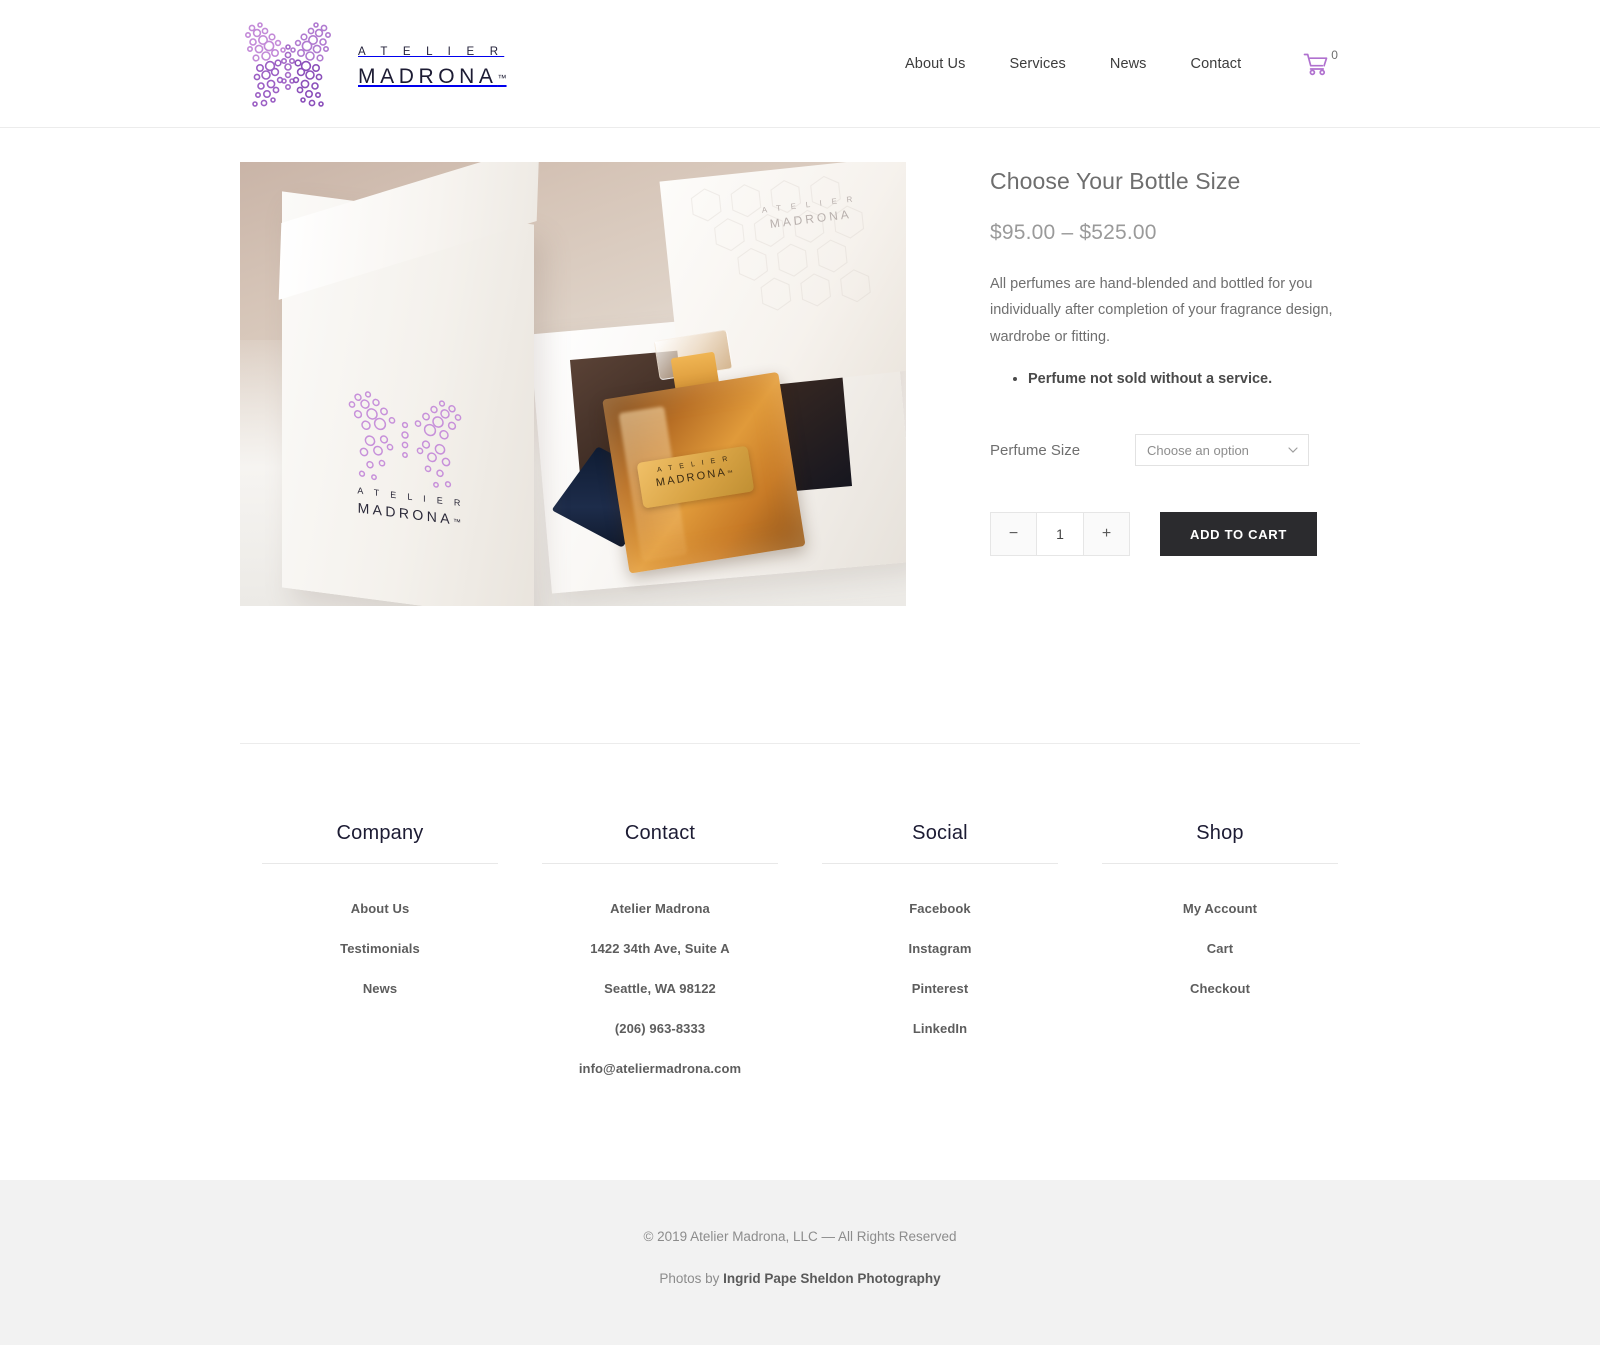 The height and width of the screenshot is (1345, 1600). Describe the element at coordinates (832, 1278) in the screenshot. I see `photo-credit-name: Ingrid Pape Sheldon Photography` at that location.